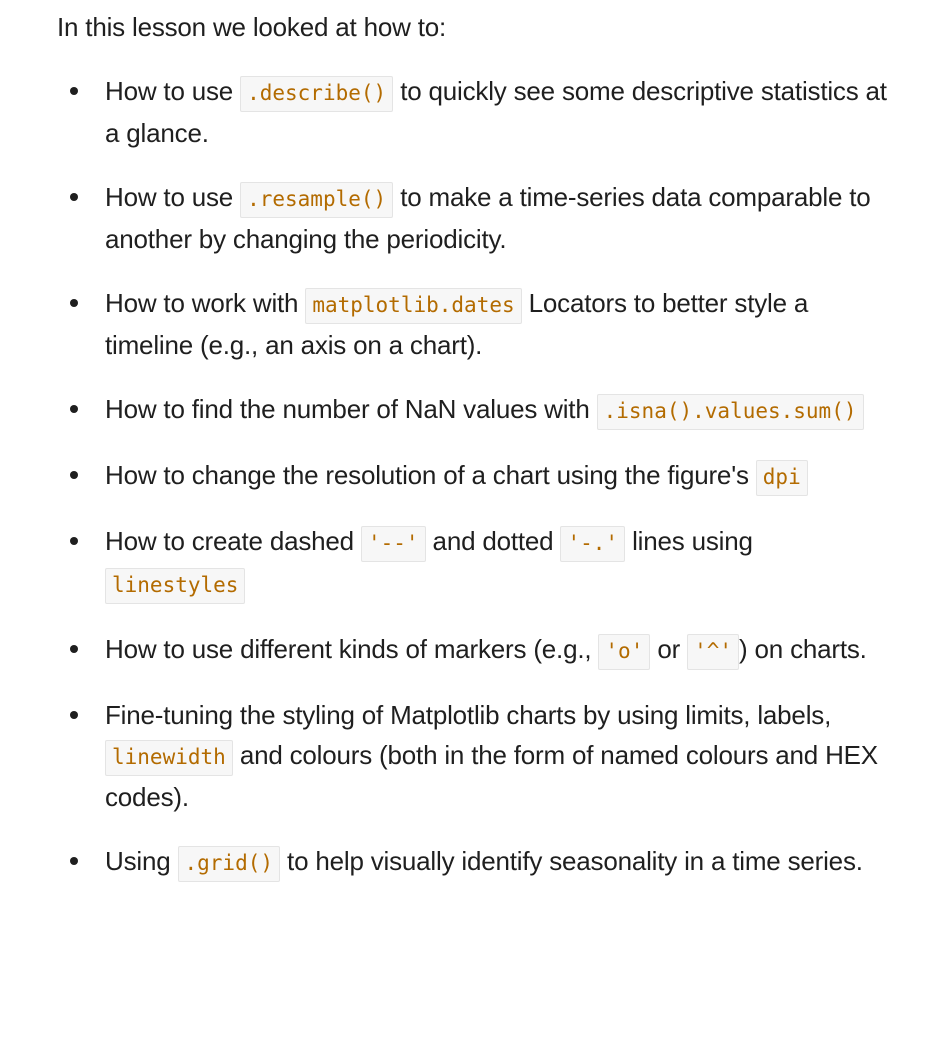  I want to click on item-text: How to create dashed, so click(233, 541).